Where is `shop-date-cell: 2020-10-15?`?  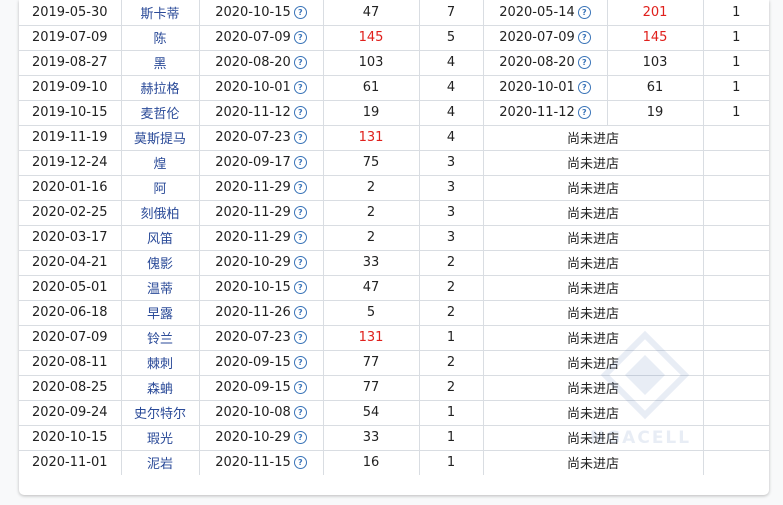
shop-date-cell: 2020-10-15? is located at coordinates (261, 13).